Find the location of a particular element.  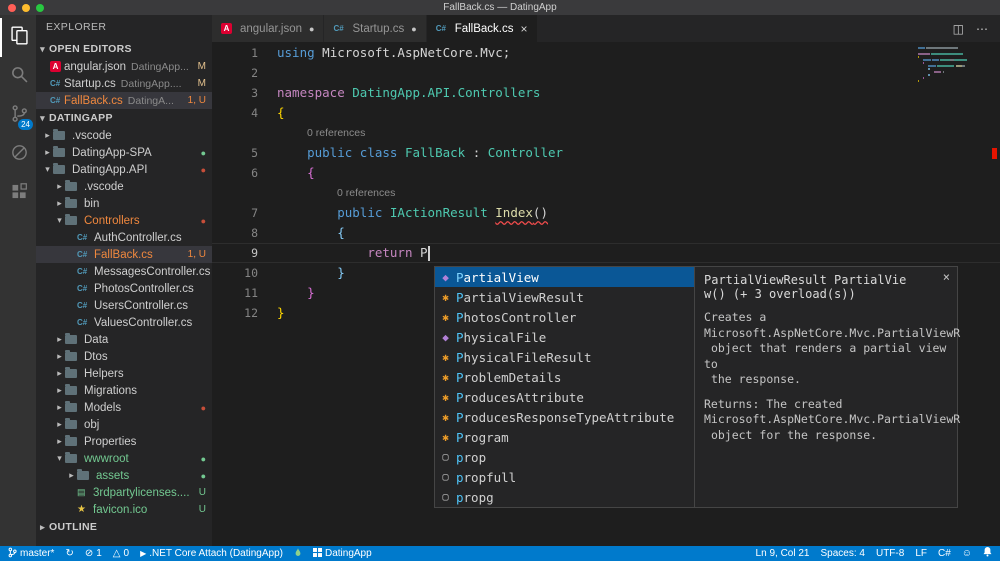

code-line: 9 return P is located at coordinates (606, 253).